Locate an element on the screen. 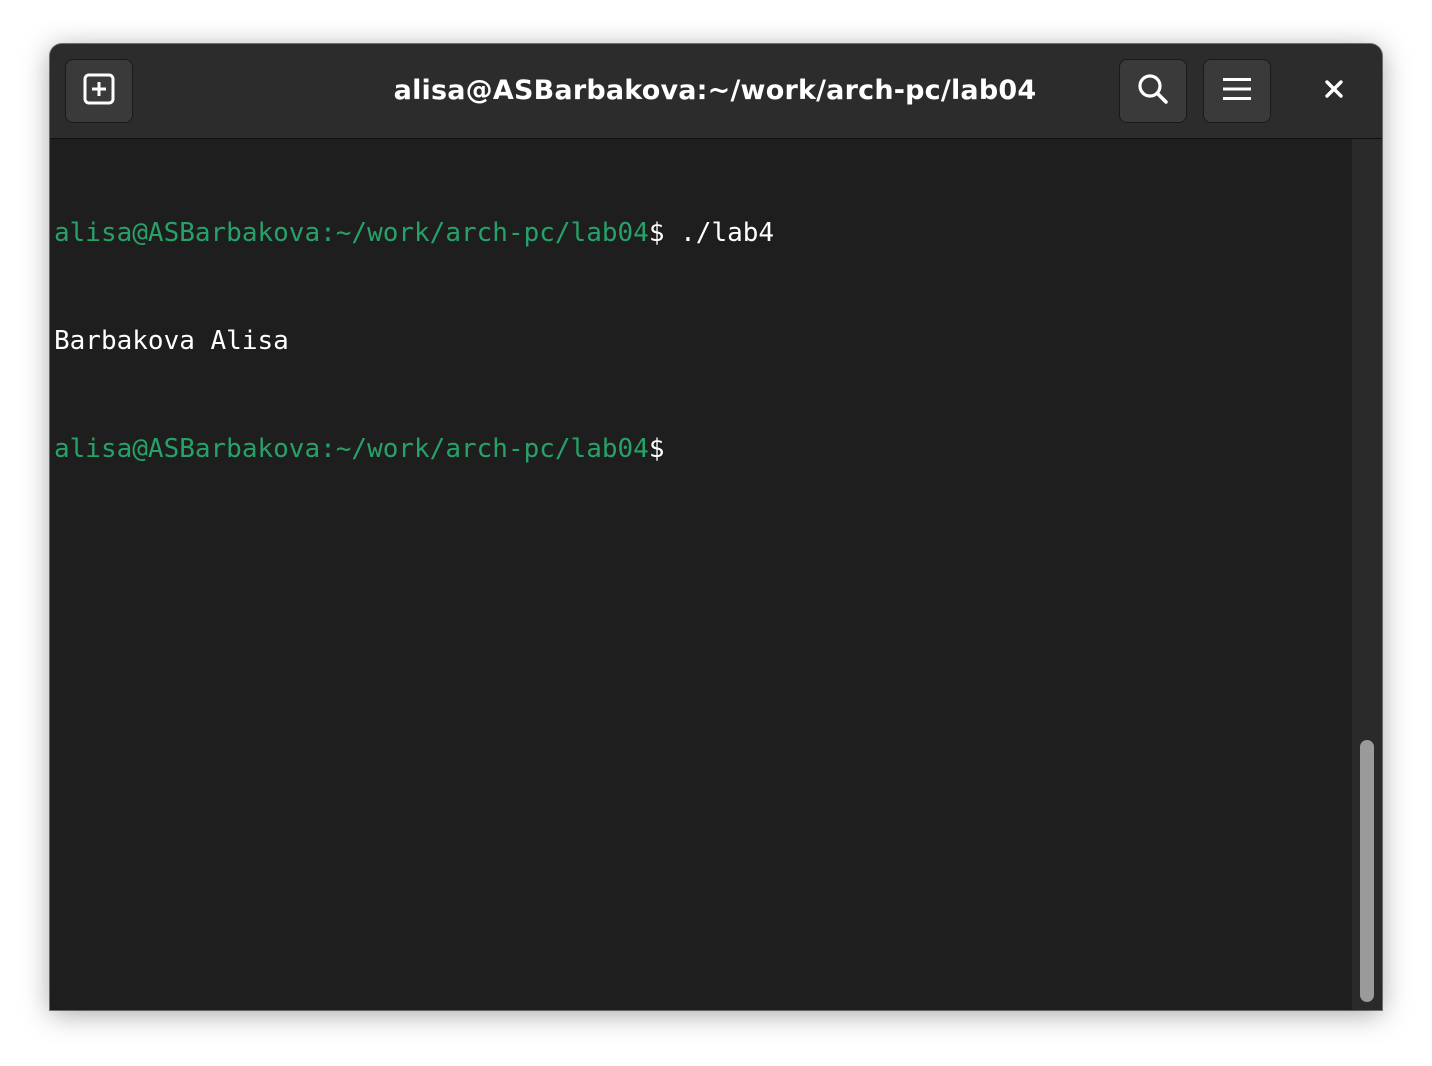 The width and height of the screenshot is (1432, 1066). scrollbar is located at coordinates (1367, 574).